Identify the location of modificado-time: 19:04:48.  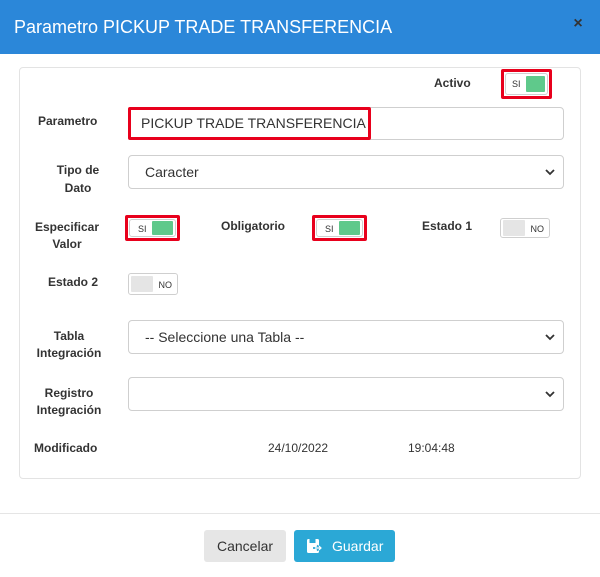
(431, 448).